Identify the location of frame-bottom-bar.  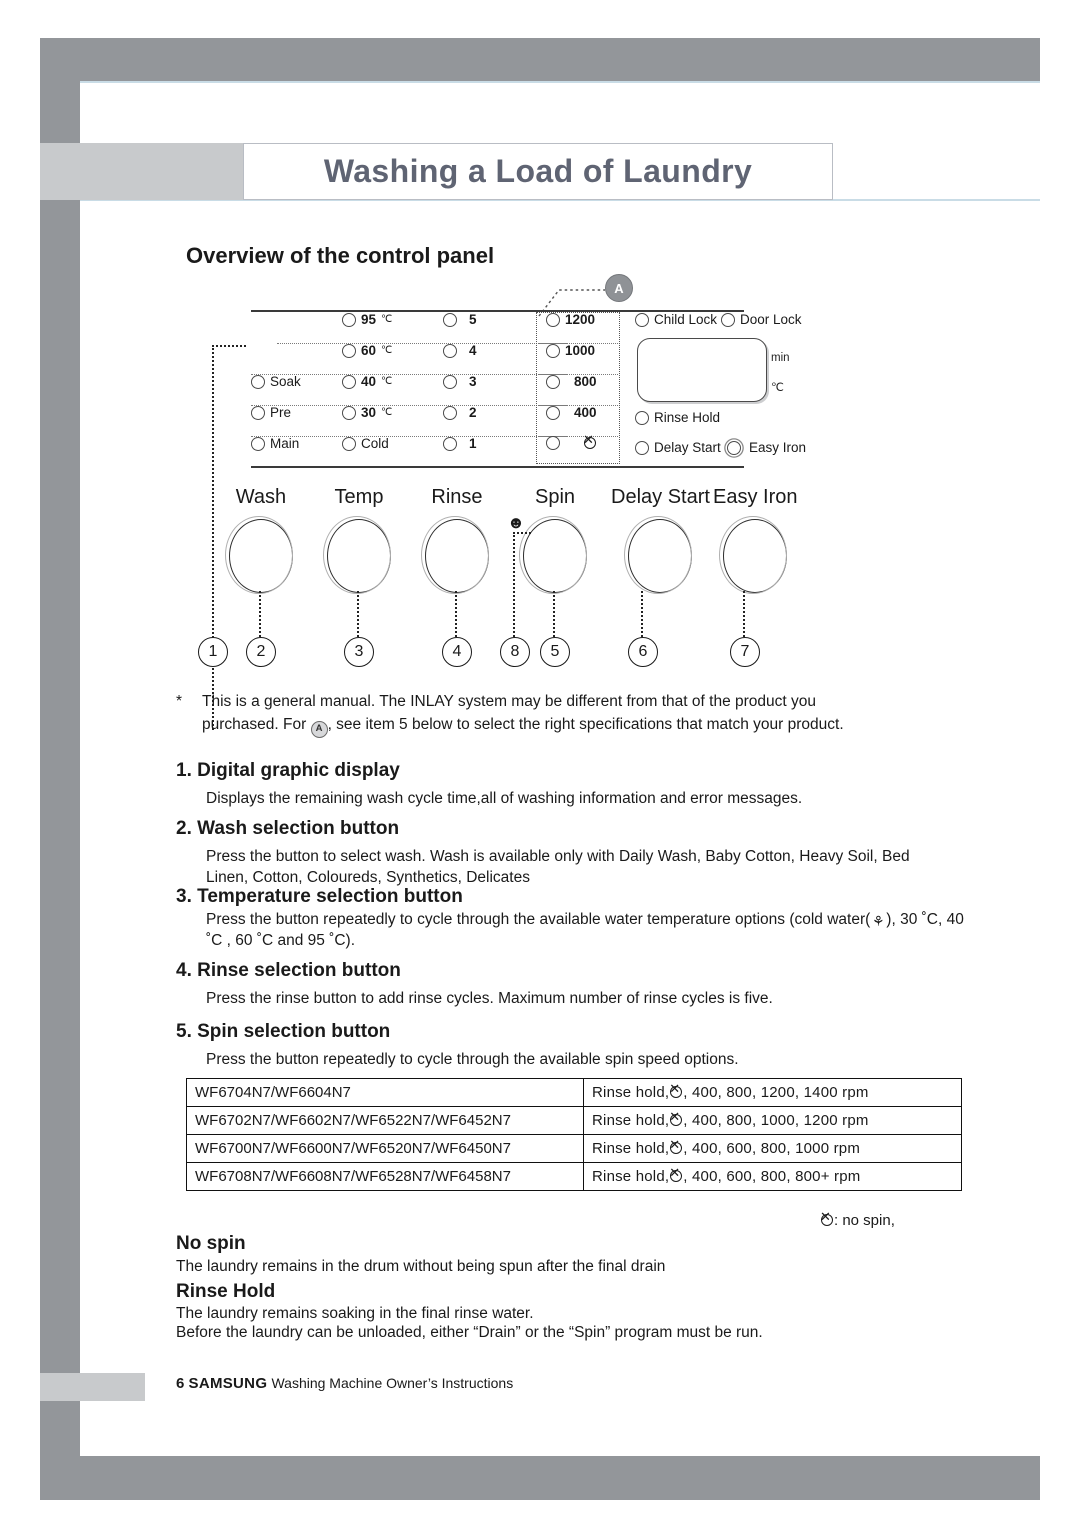
(540, 1478).